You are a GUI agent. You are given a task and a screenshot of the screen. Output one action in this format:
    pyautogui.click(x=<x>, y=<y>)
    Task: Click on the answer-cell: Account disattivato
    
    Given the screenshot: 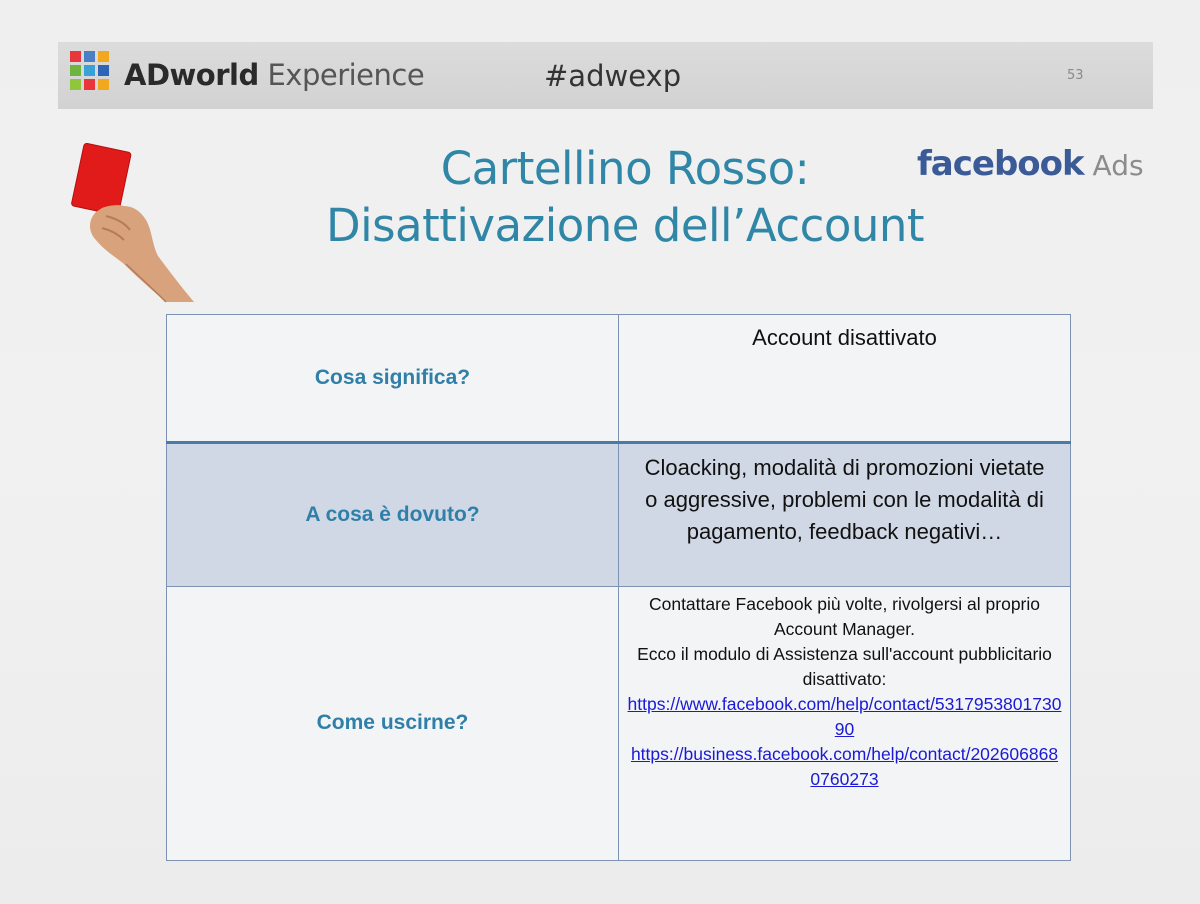 What is the action you would take?
    pyautogui.click(x=844, y=378)
    